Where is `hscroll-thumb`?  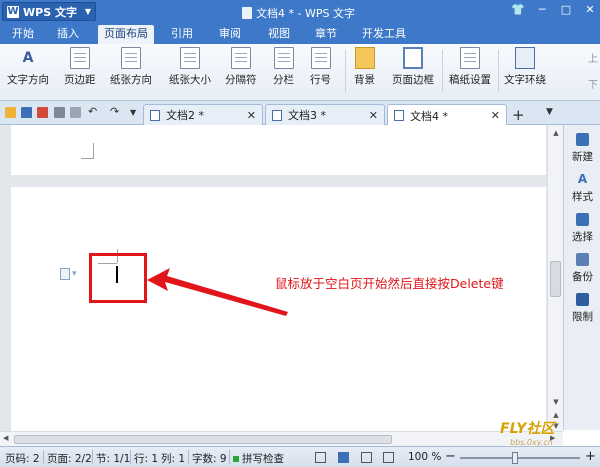
hscroll-thumb is located at coordinates (203, 439).